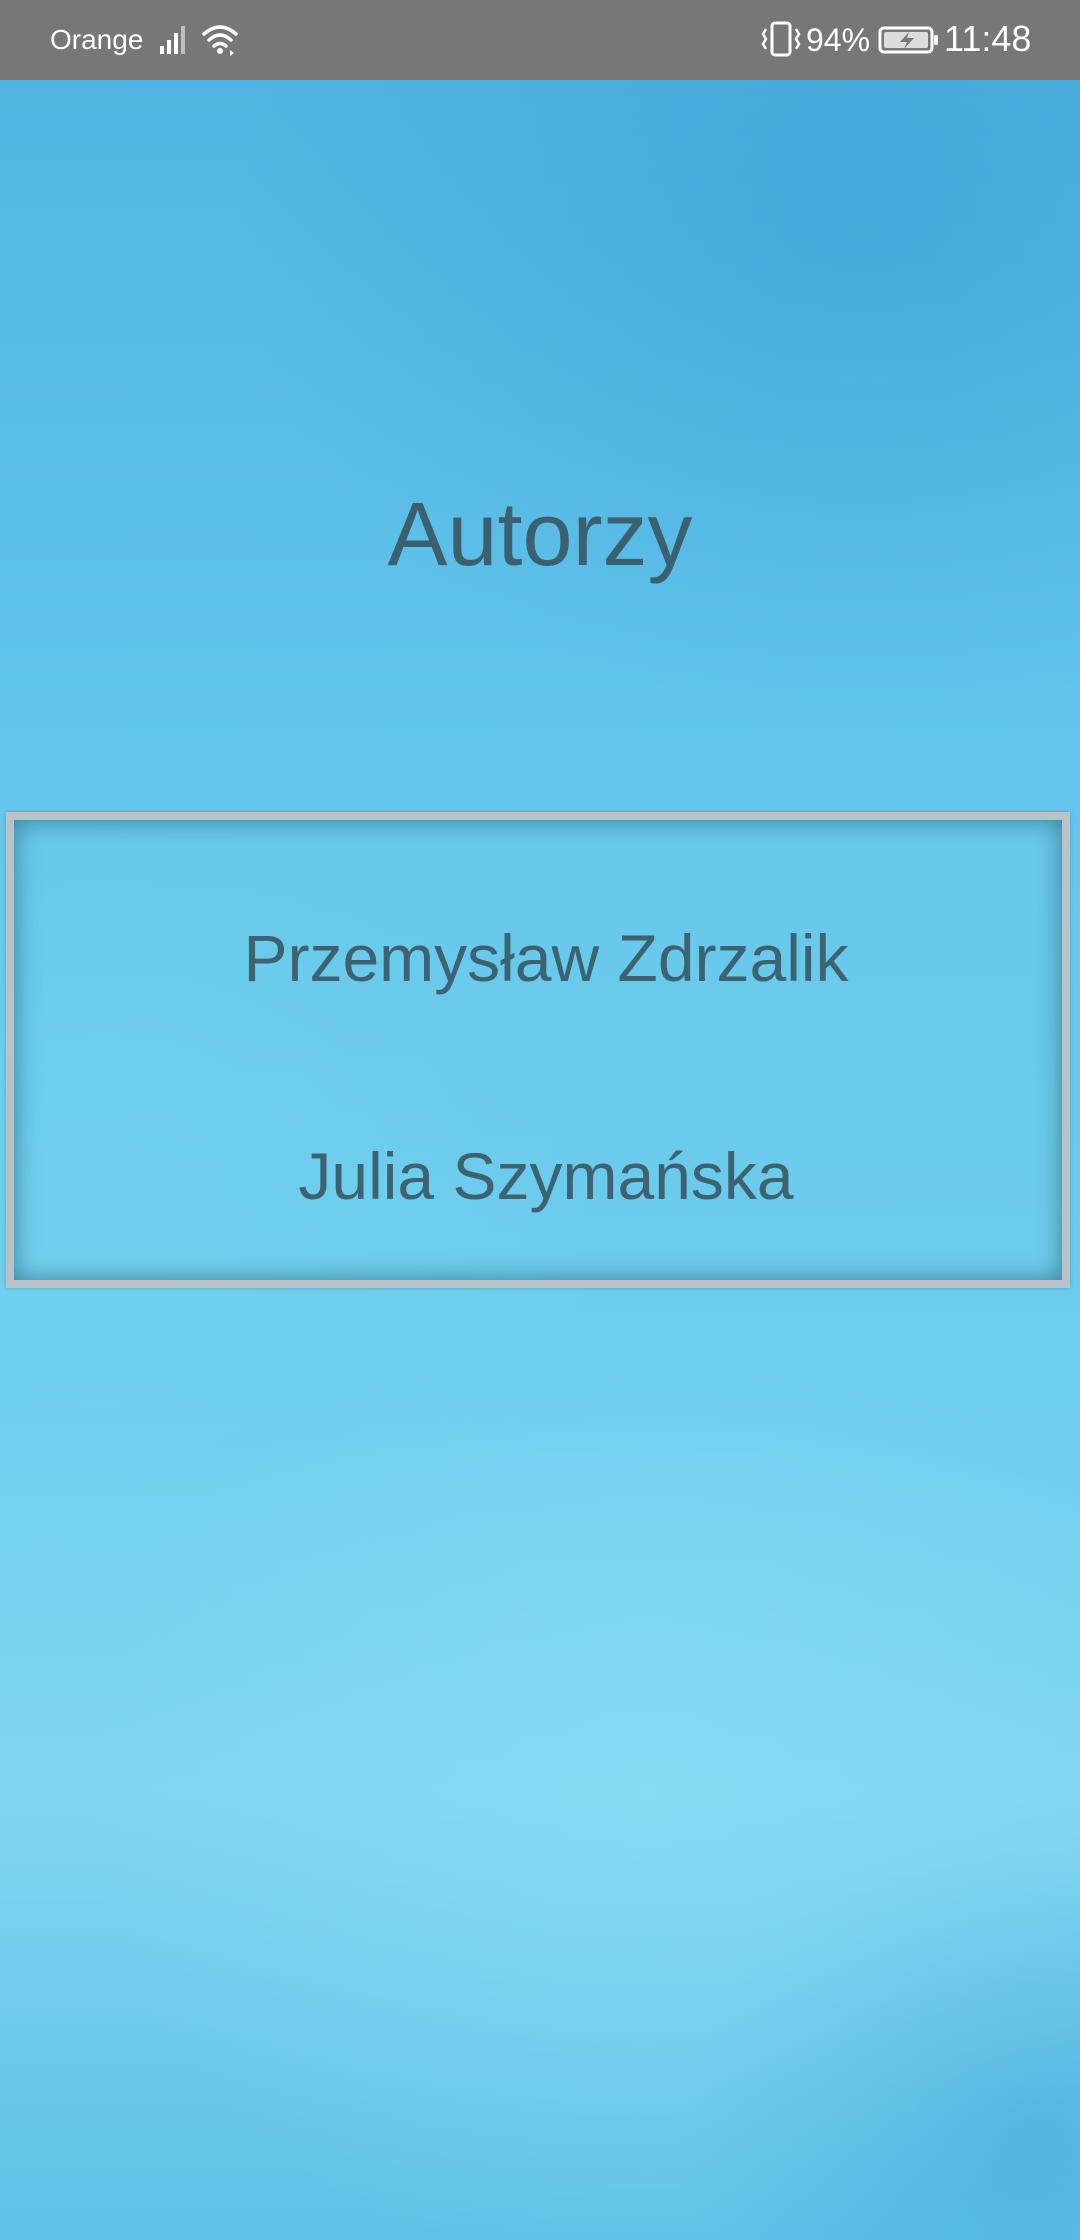  I want to click on wifi-icon, so click(220, 40).